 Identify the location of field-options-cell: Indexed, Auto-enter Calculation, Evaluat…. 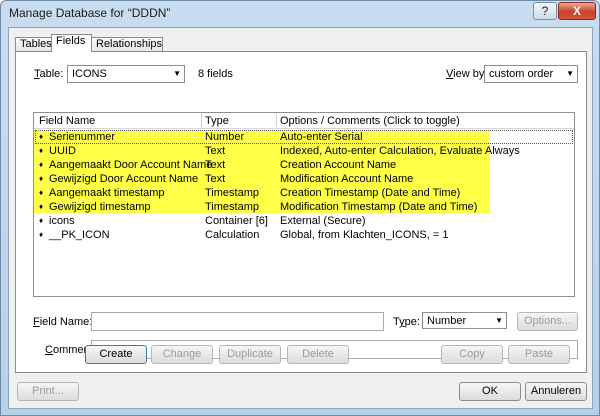
(400, 151).